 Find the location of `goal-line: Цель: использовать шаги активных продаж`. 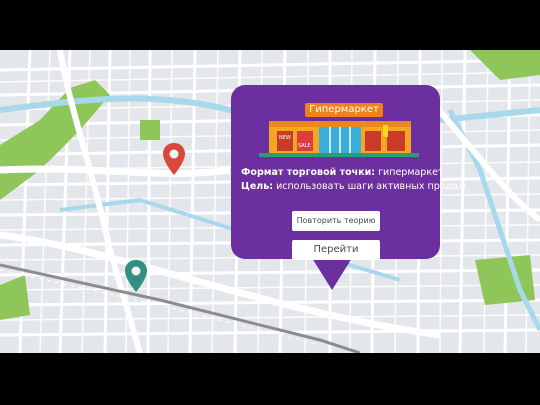

goal-line: Цель: использовать шаги активных продаж is located at coordinates (354, 186).